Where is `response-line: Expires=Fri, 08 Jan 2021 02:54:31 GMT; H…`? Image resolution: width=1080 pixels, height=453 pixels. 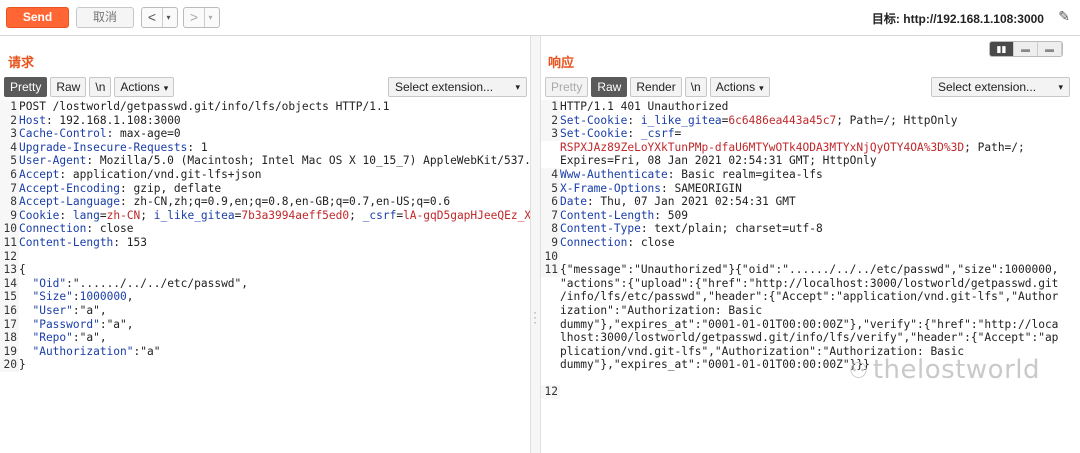
response-line: Expires=Fri, 08 Jan 2021 02:54:31 GMT; H… is located at coordinates (810, 161).